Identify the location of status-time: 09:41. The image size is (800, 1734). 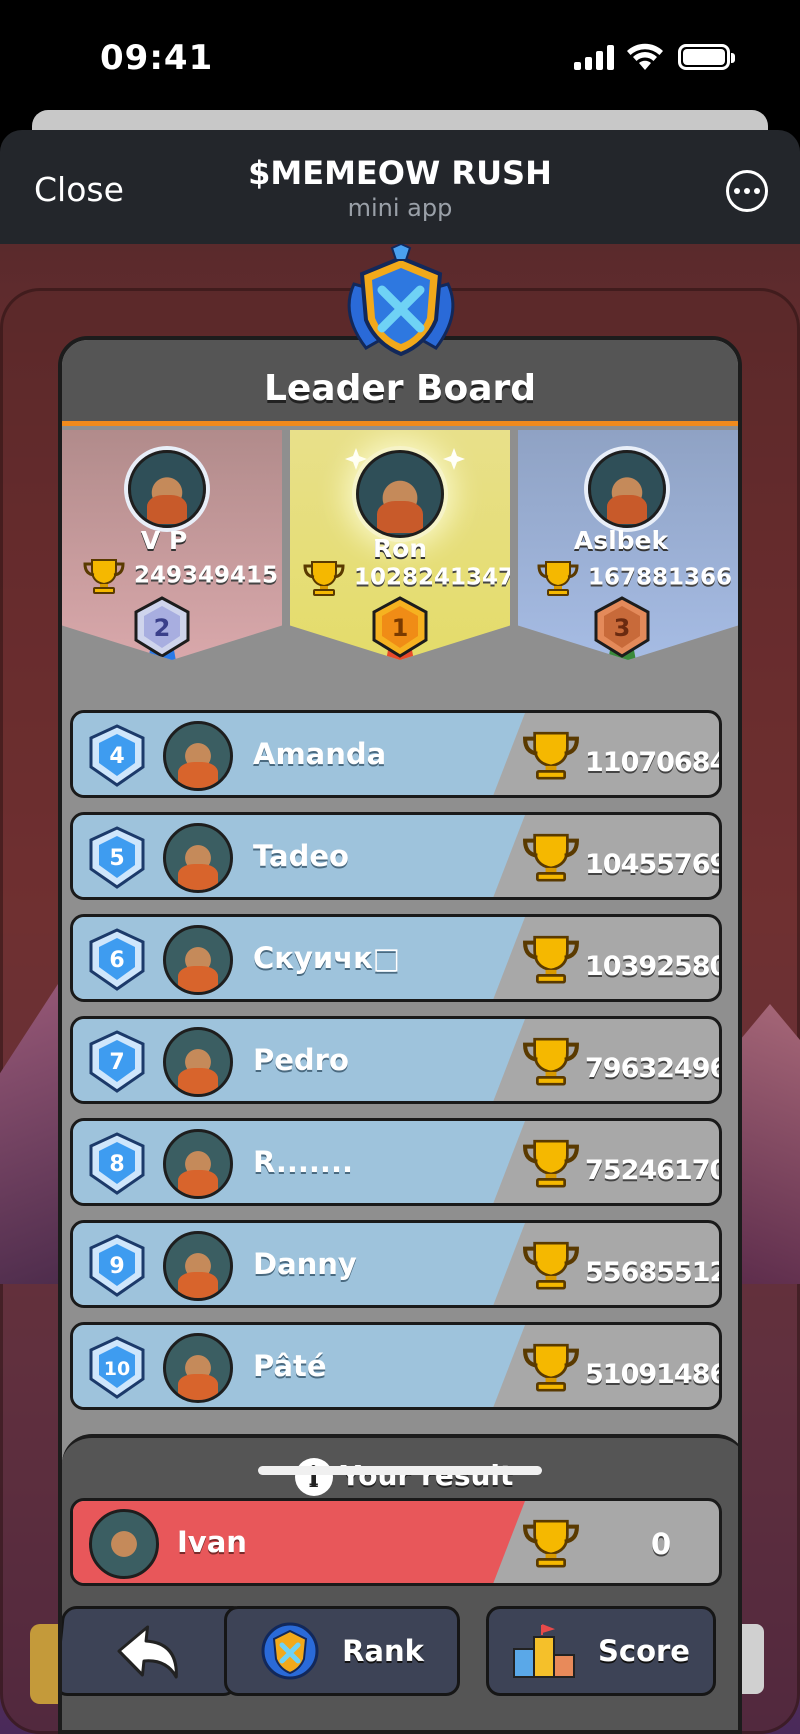
(157, 58).